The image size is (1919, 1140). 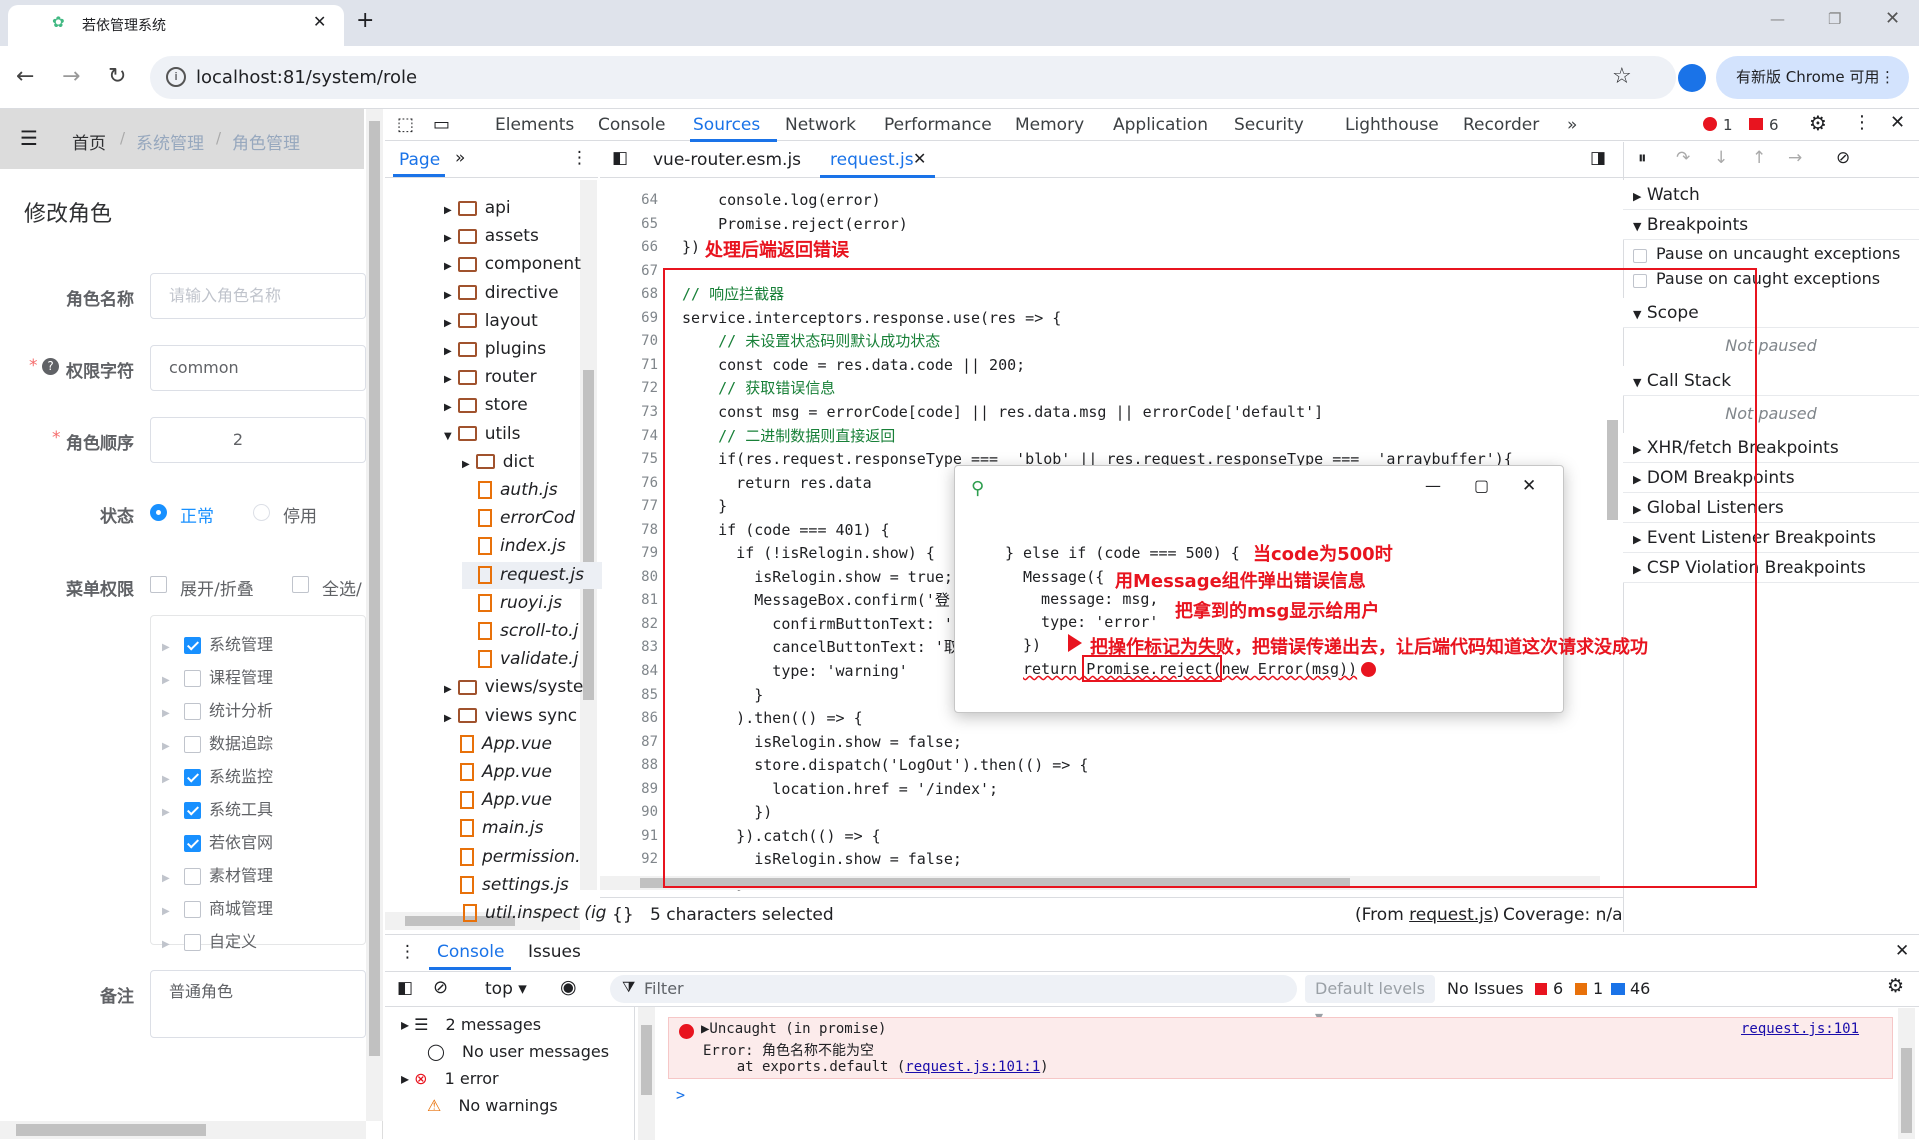 I want to click on menu-tree-node: ▶ 自定义, so click(x=257, y=942).